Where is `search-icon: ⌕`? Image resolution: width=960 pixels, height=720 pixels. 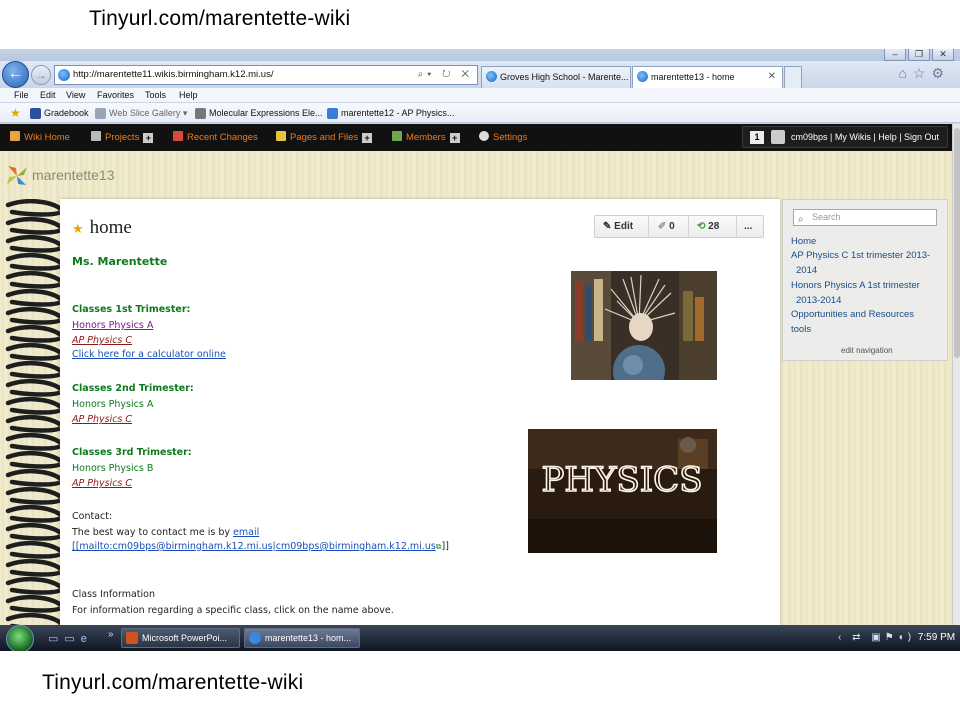
search-icon: ⌕ is located at coordinates (801, 219).